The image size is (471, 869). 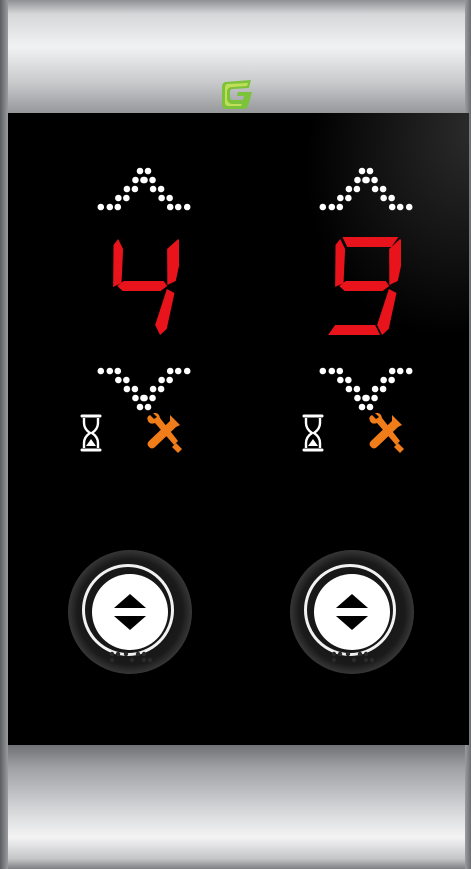 What do you see at coordinates (366, 389) in the screenshot?
I see `down-arrow-icon` at bounding box center [366, 389].